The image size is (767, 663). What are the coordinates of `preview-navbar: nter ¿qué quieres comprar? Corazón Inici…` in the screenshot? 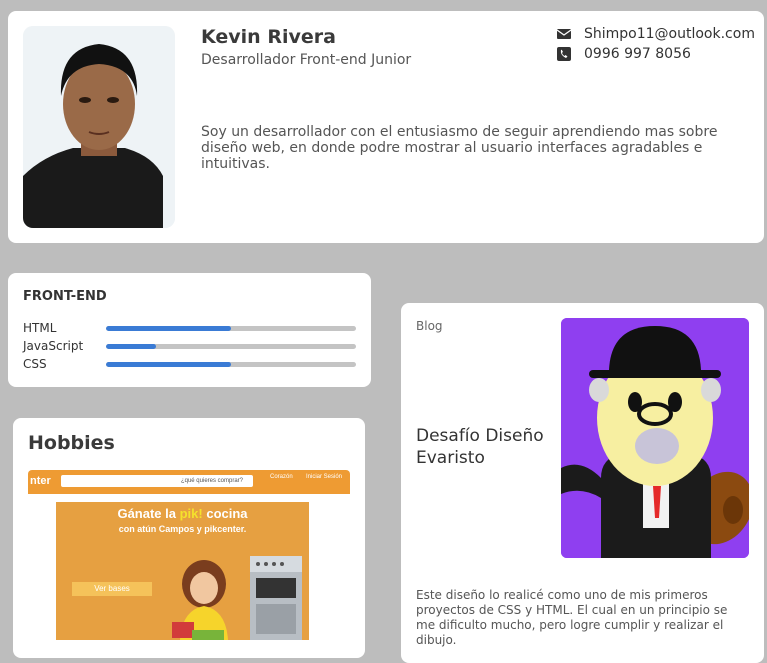 It's located at (189, 482).